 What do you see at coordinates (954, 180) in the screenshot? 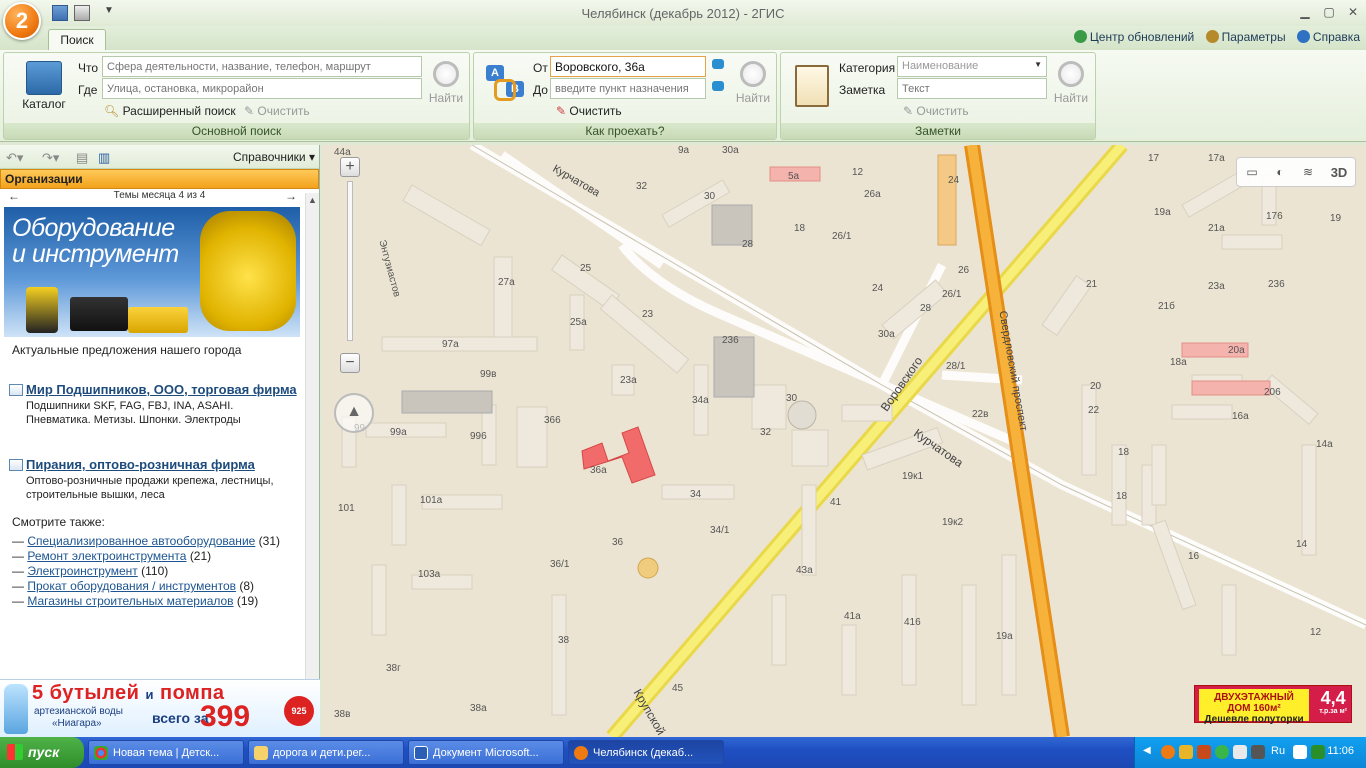
I see `building-number: 24` at bounding box center [954, 180].